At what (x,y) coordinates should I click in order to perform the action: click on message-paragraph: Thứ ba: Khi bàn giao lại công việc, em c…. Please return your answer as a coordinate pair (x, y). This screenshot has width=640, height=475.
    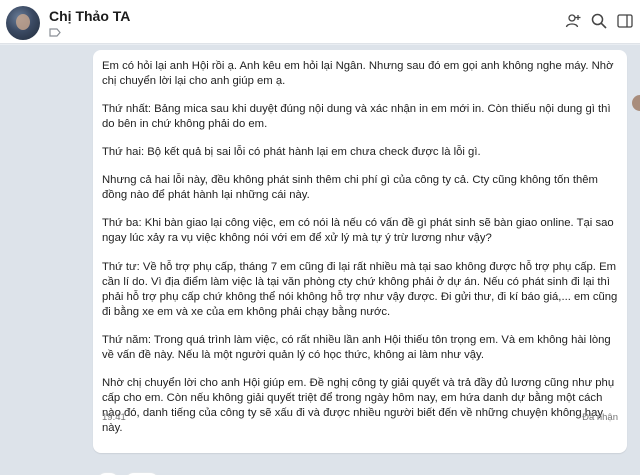
    Looking at the image, I should click on (358, 230).